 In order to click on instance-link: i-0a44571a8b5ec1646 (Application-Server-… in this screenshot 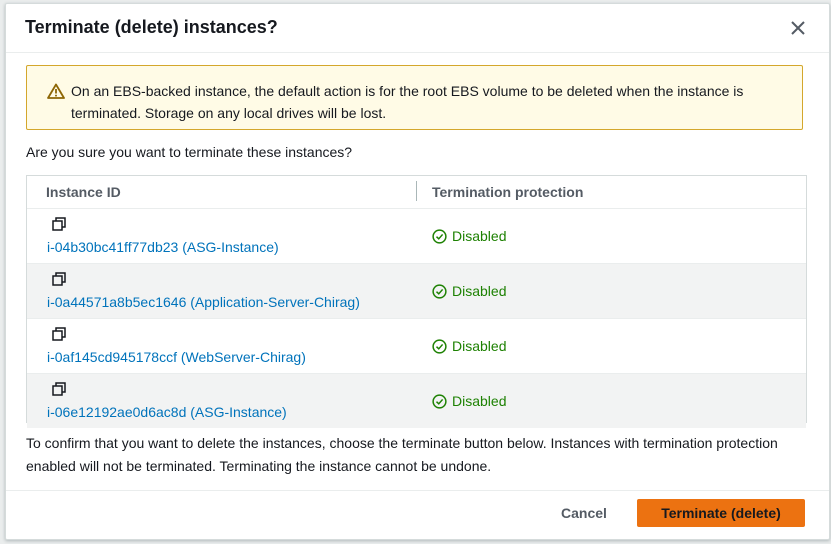, I will do `click(203, 302)`.